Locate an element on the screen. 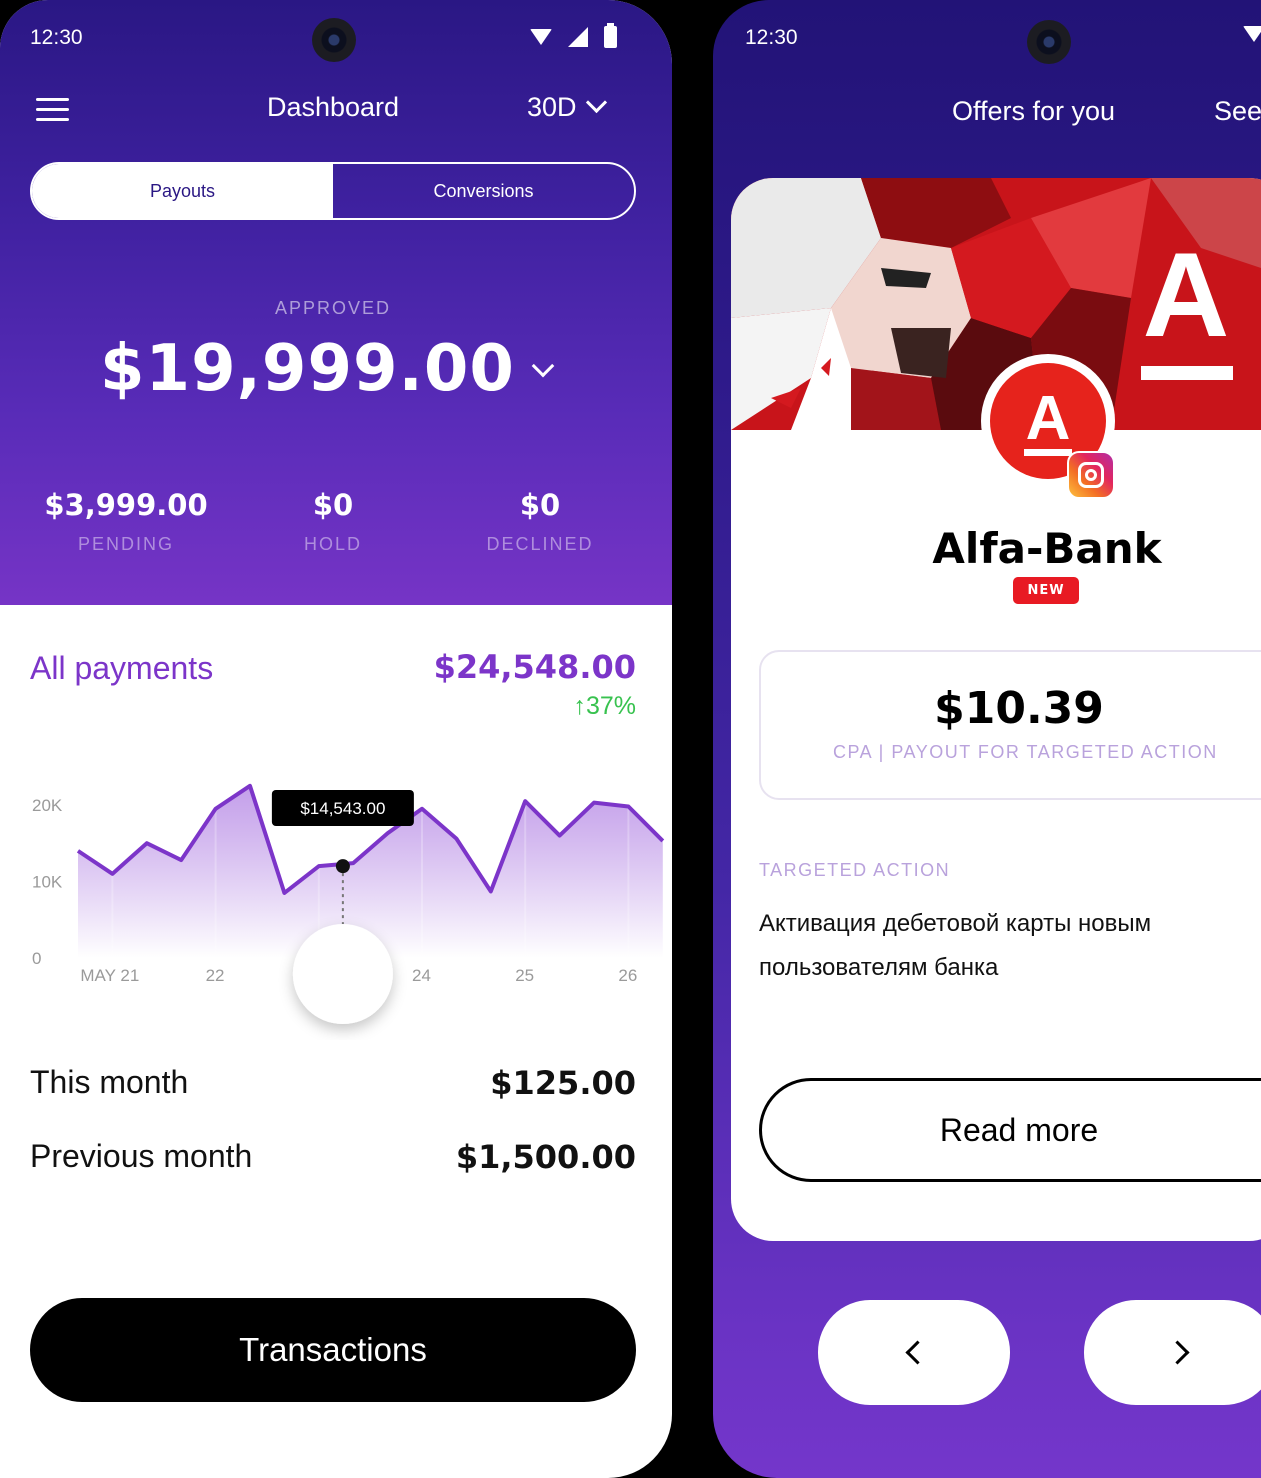  chart-x-tick-label: 24 is located at coordinates (421, 975).